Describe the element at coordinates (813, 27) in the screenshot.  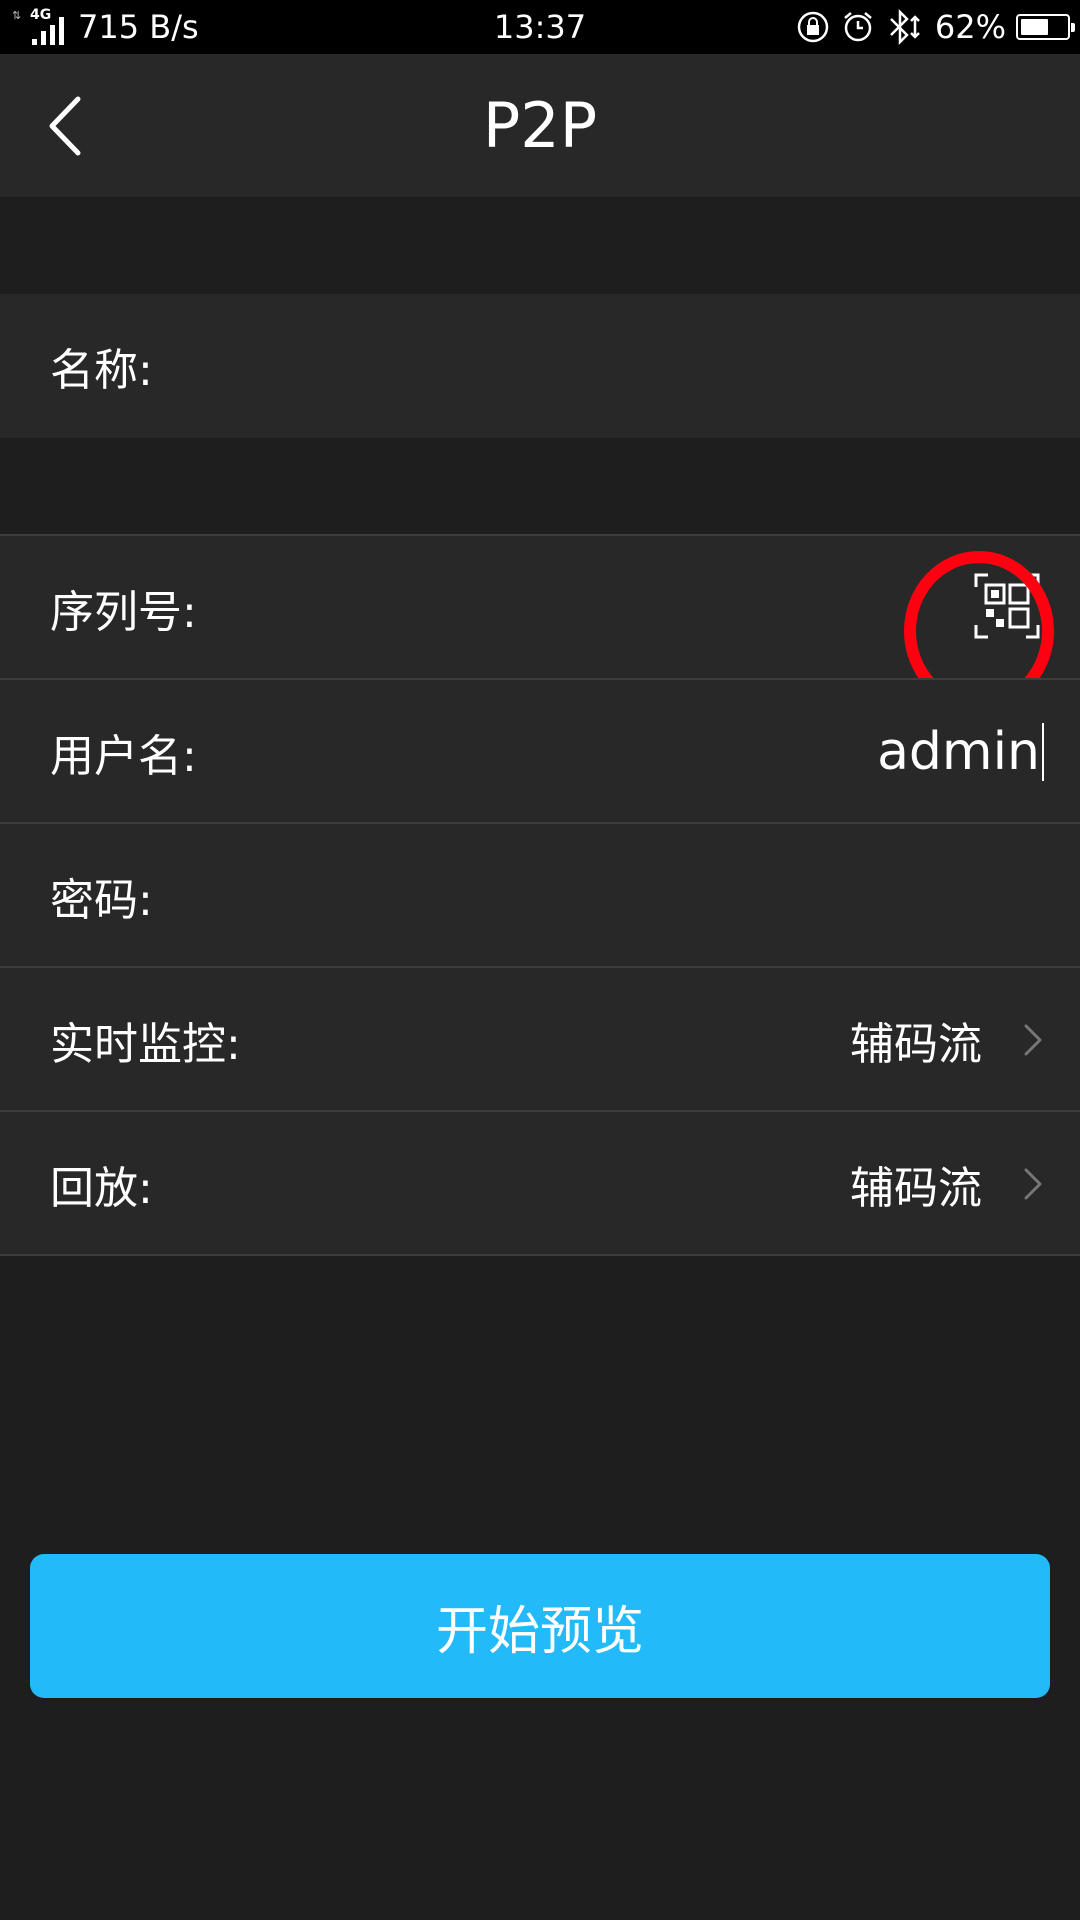
I see `rotation-lock-icon` at that location.